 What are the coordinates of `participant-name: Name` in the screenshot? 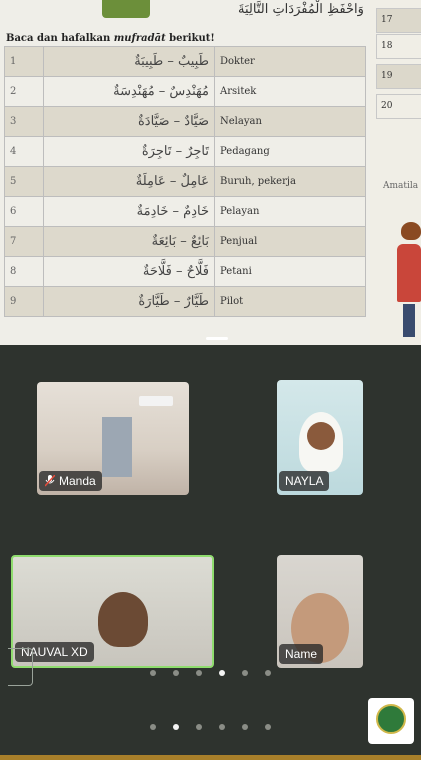 It's located at (301, 654).